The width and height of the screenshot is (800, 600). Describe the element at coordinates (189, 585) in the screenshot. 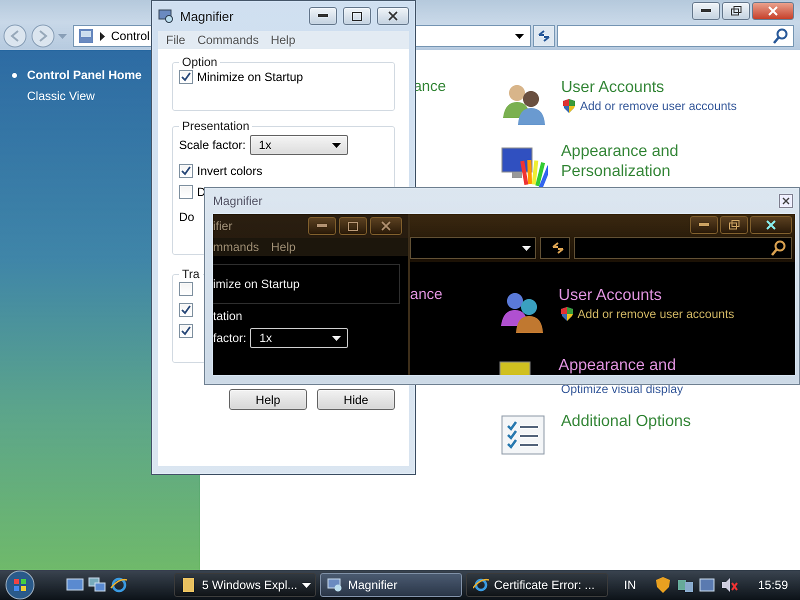

I see `folder-icon` at that location.